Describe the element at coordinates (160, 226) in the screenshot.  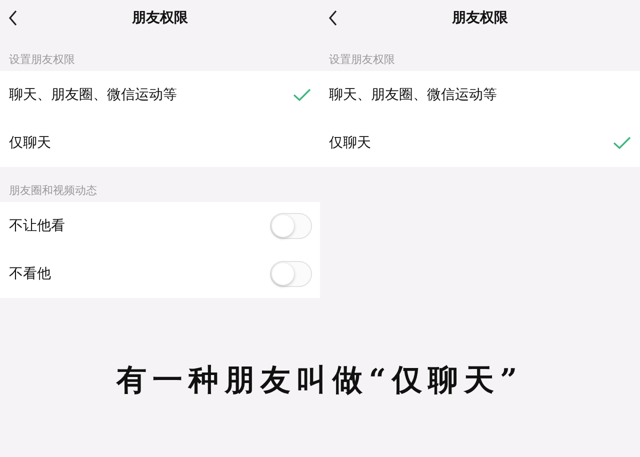
I see `setting-row: 不让他看` at that location.